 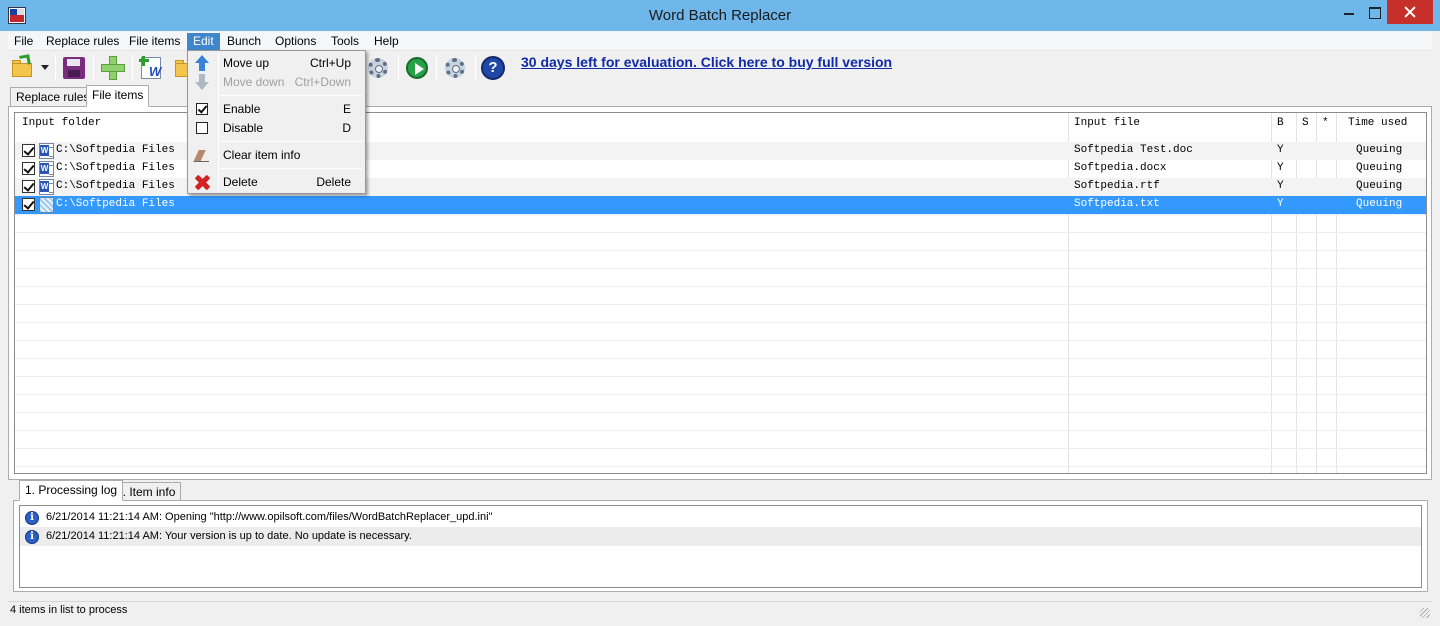 I want to click on menu-item-shortcut: Ctrl+Up, so click(x=330, y=63).